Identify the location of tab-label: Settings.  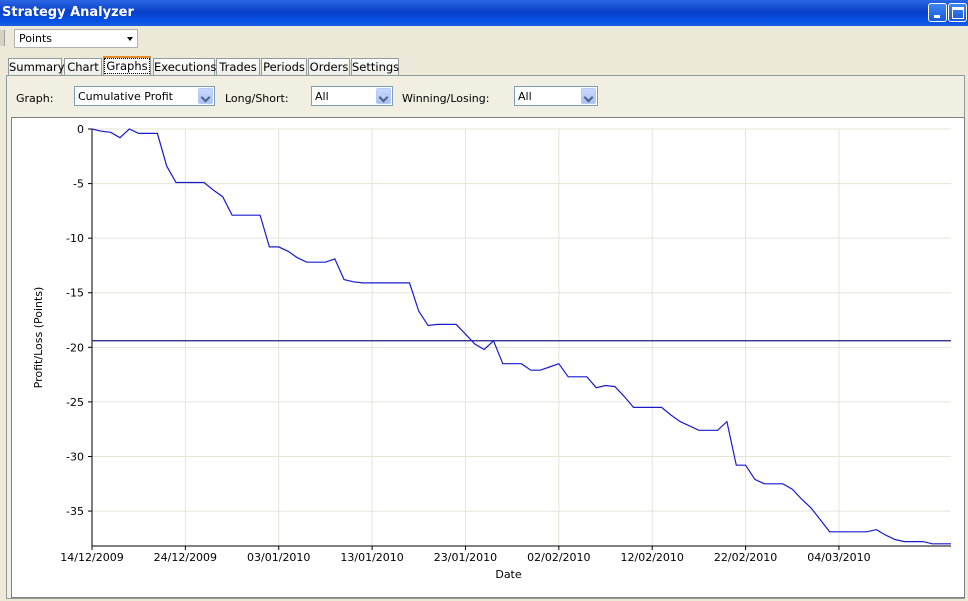
(376, 67).